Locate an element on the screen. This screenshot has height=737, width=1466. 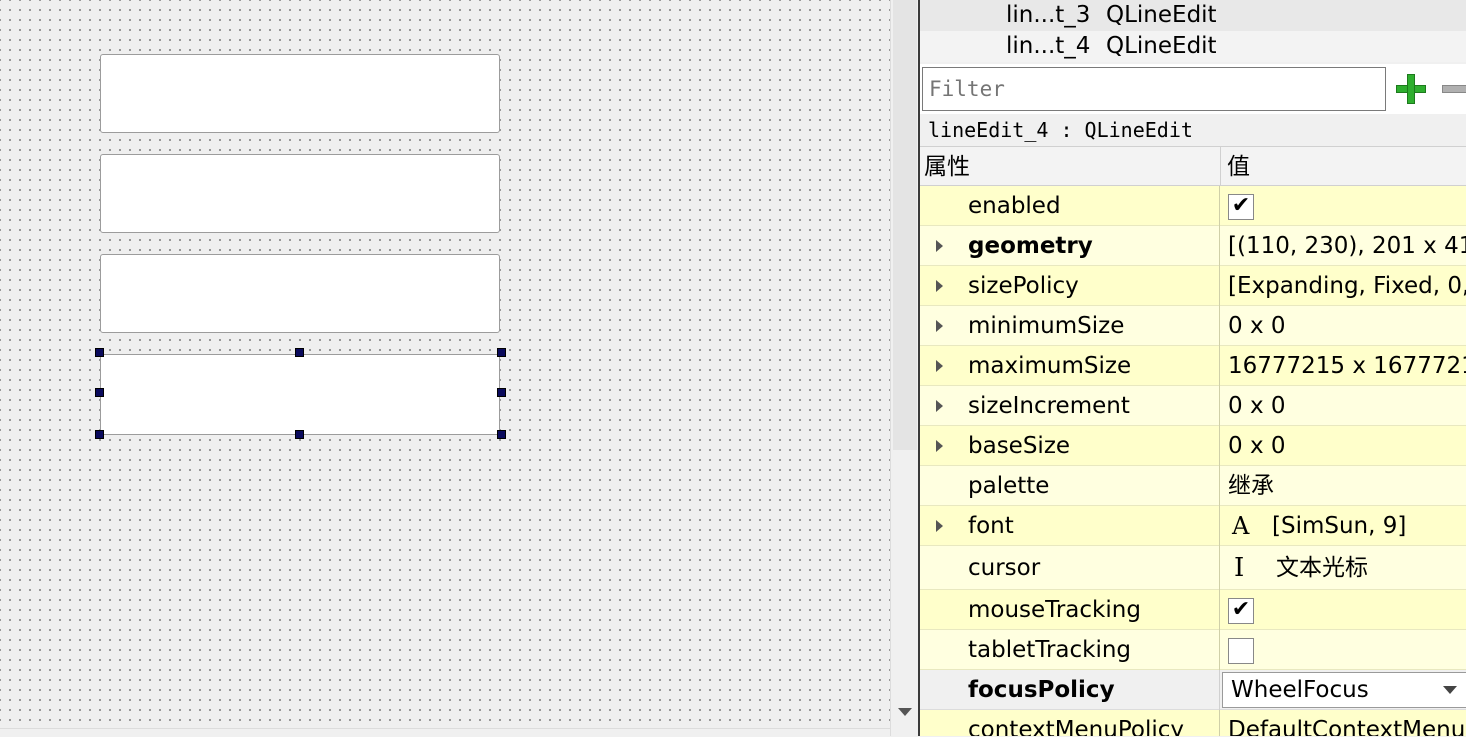
dropdown-value: WheelFocus is located at coordinates (1300, 690).